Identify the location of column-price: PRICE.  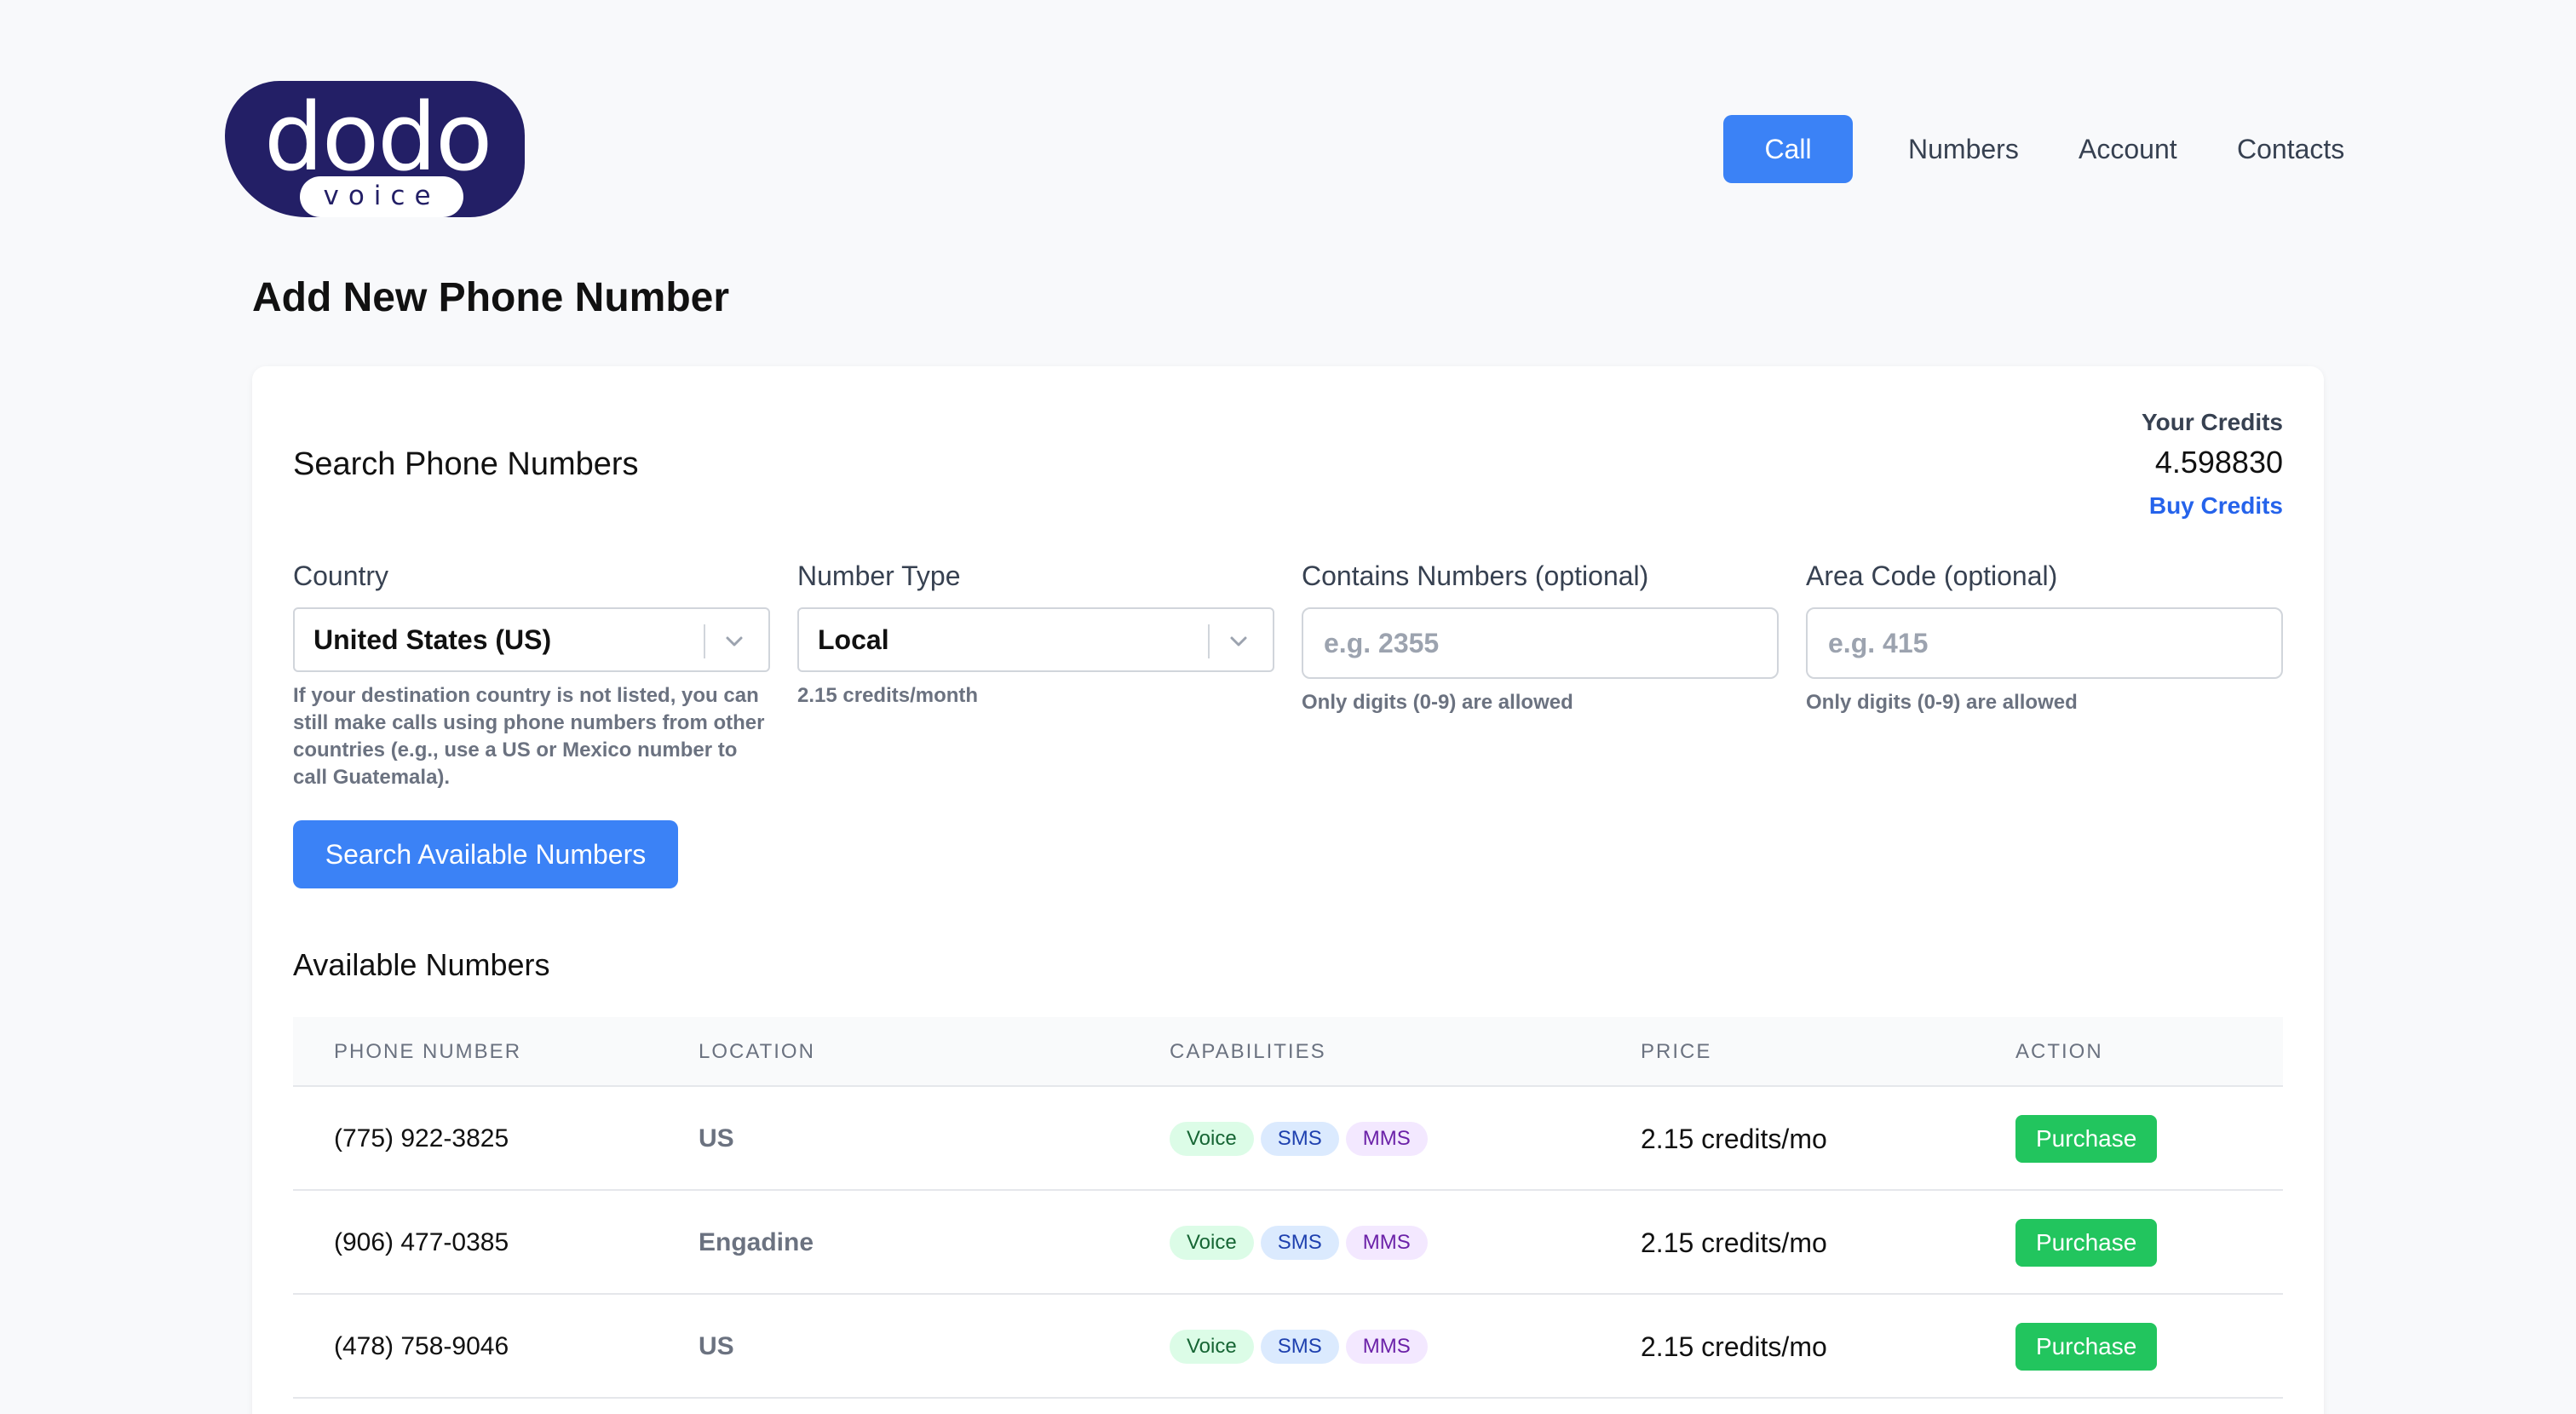
(1677, 1051).